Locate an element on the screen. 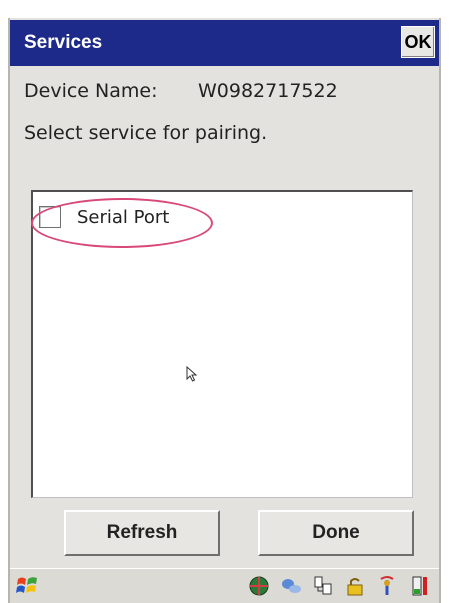 This screenshot has height=603, width=452. system-tray is located at coordinates (339, 586).